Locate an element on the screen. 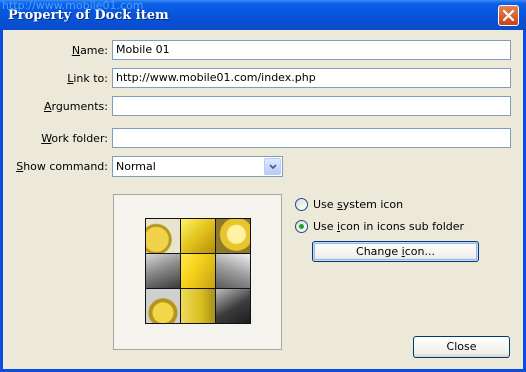 This screenshot has width=526, height=372. radio-selected-dot is located at coordinates (301, 226).